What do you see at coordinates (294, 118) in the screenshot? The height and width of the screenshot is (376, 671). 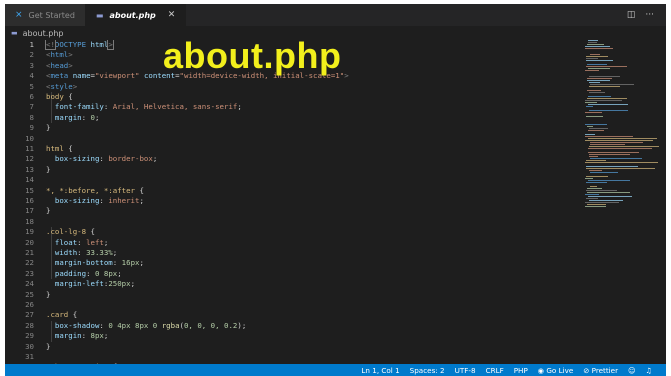 I see `code-line: 8 margin: 0;` at bounding box center [294, 118].